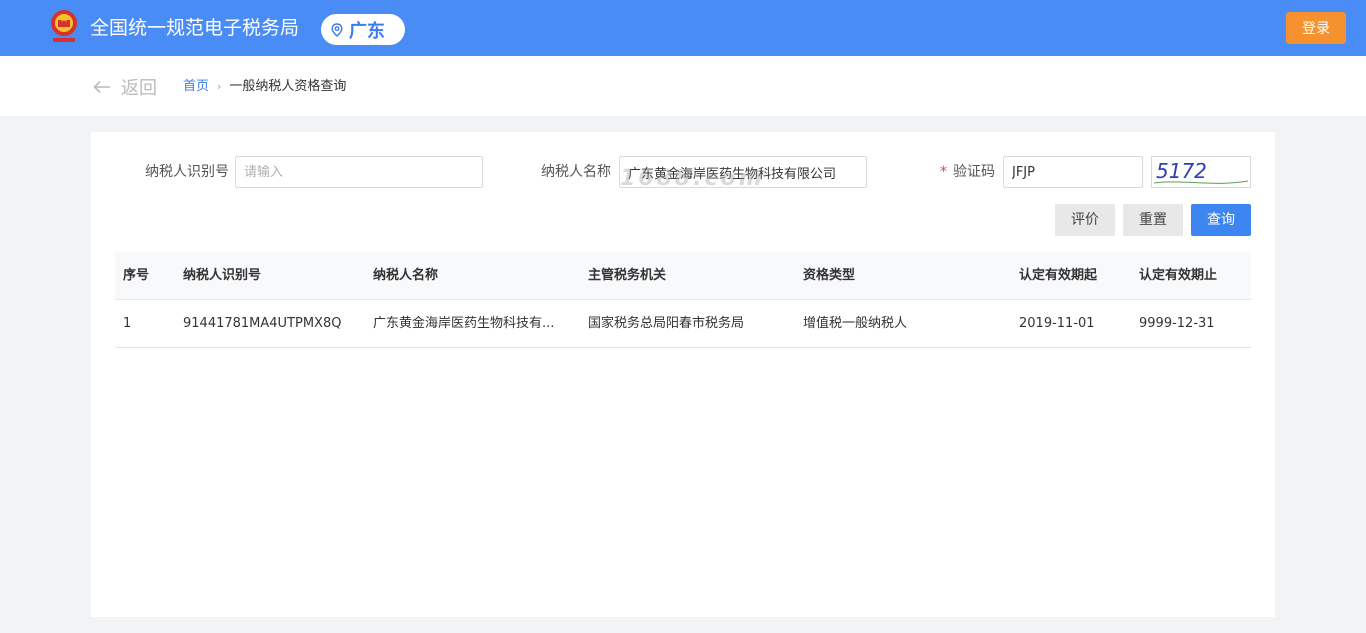 Image resolution: width=1366 pixels, height=633 pixels. Describe the element at coordinates (943, 172) in the screenshot. I see `required-mark: *` at that location.